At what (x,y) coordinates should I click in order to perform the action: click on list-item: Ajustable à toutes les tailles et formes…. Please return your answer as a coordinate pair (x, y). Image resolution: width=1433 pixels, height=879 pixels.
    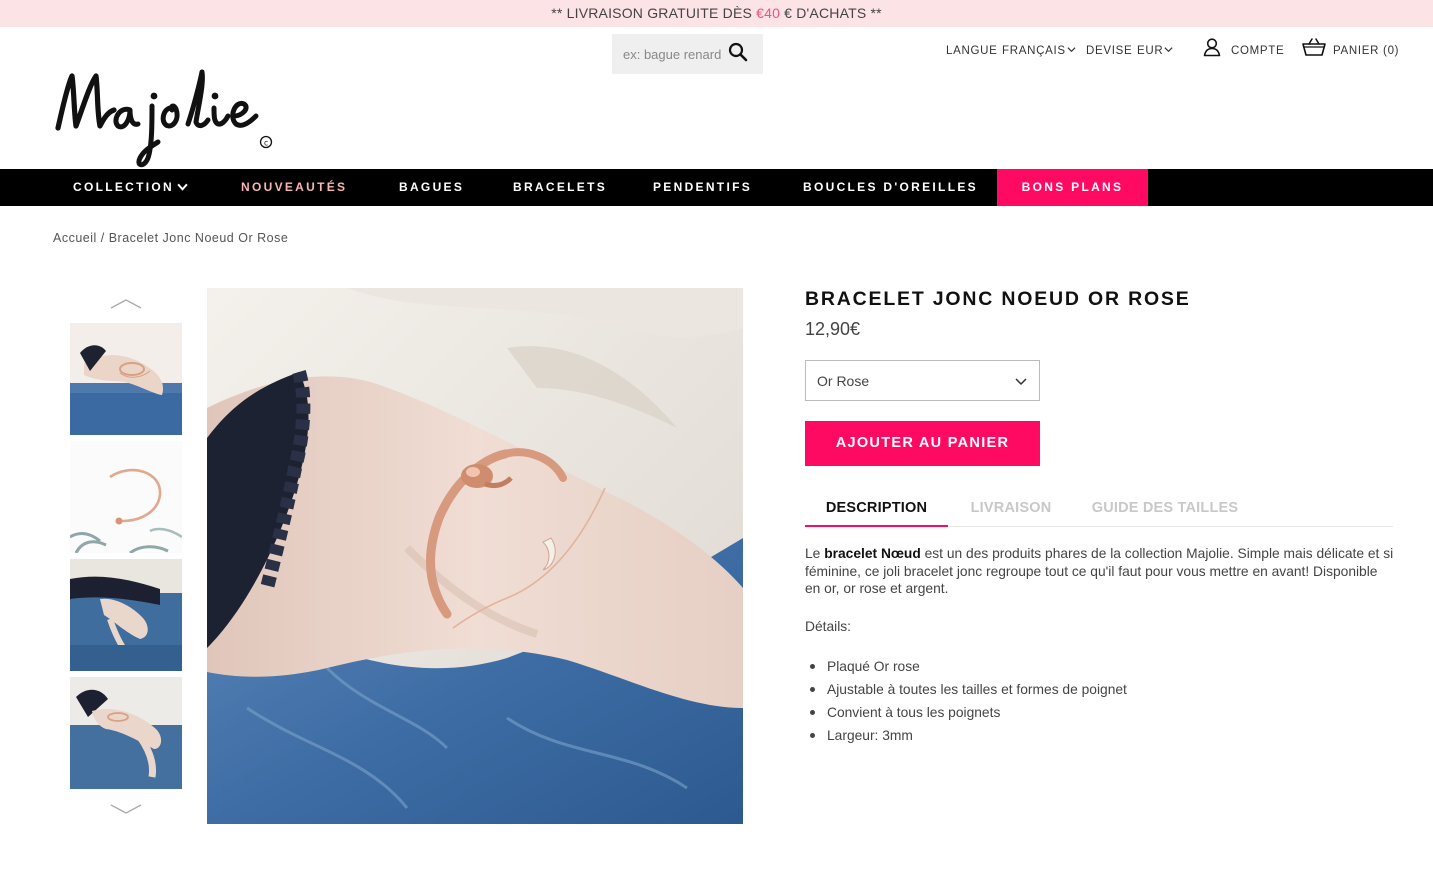
    Looking at the image, I should click on (968, 692).